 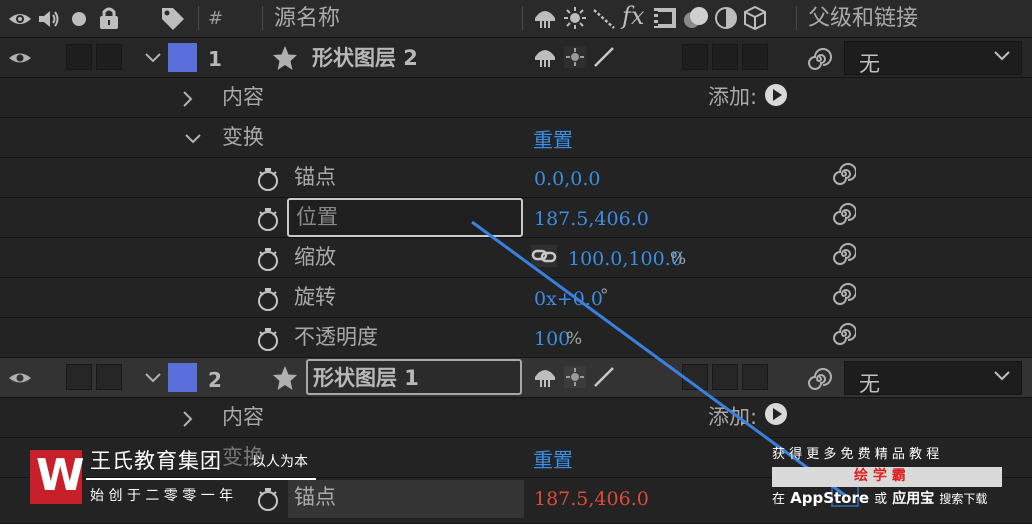 I want to click on collapse-arrow-down-icon, so click(x=193, y=139).